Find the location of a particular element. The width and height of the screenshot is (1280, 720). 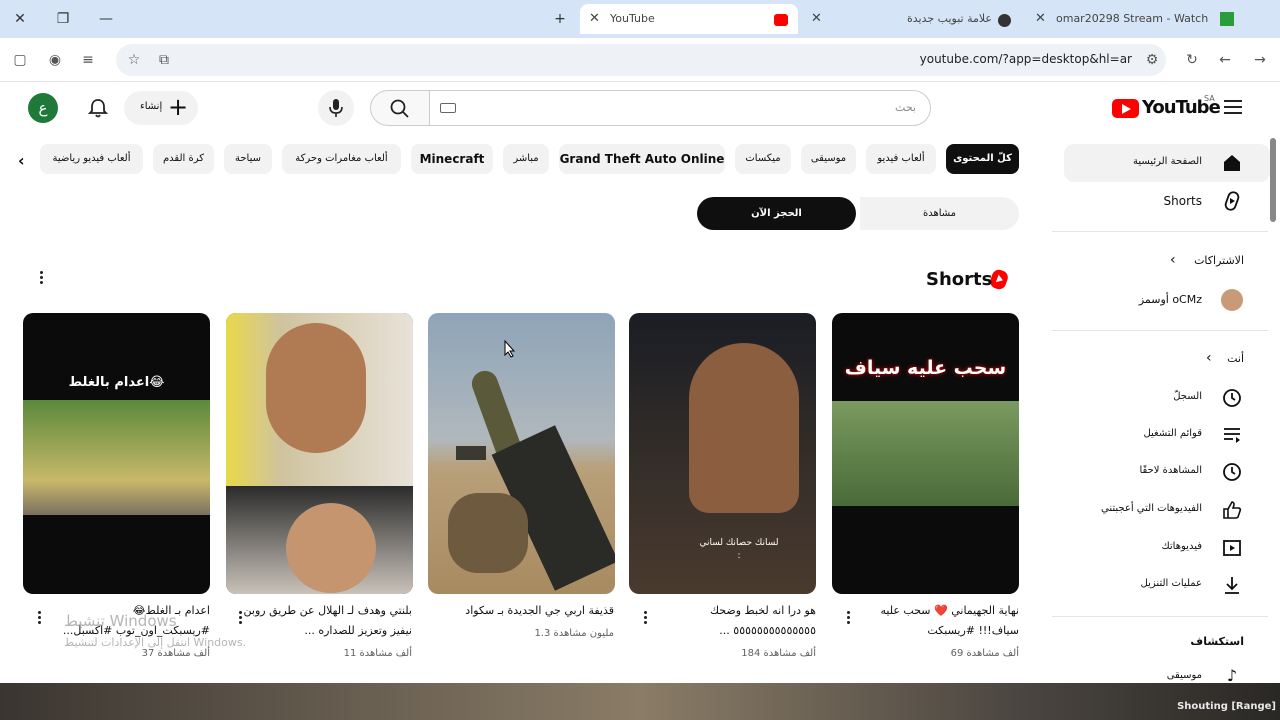

chip-action-adventure: ألعاب مغامرات وحركة is located at coordinates (341, 159).